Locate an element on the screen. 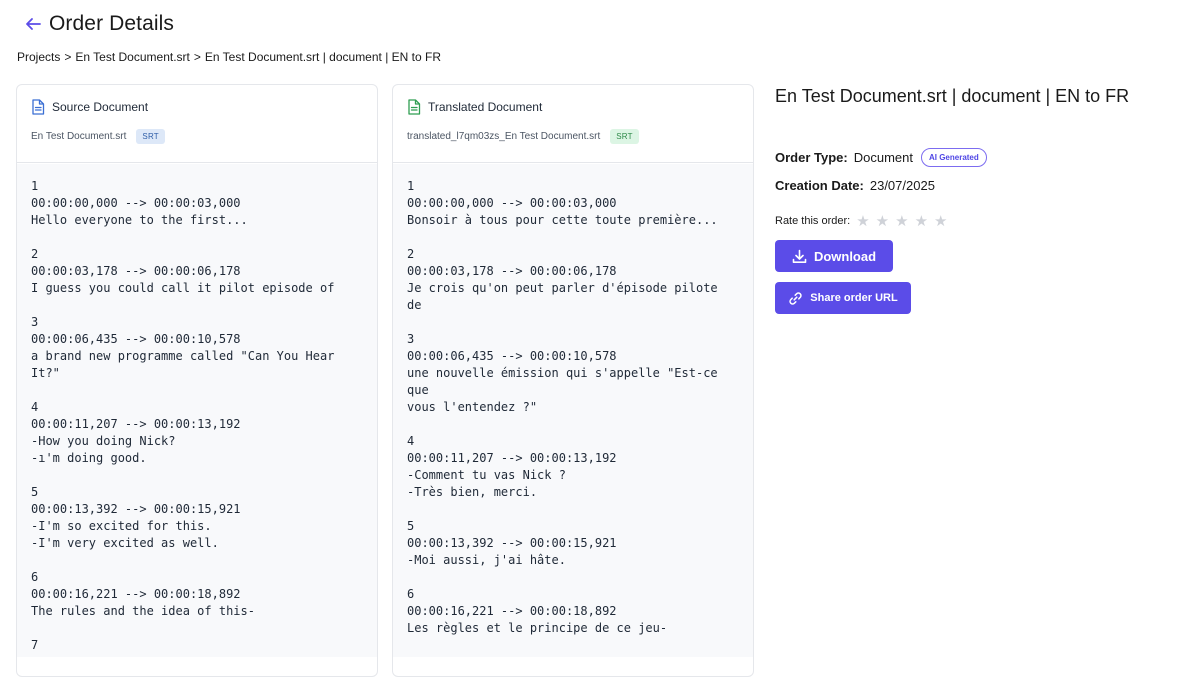 This screenshot has height=699, width=1200. link-icon is located at coordinates (795, 298).